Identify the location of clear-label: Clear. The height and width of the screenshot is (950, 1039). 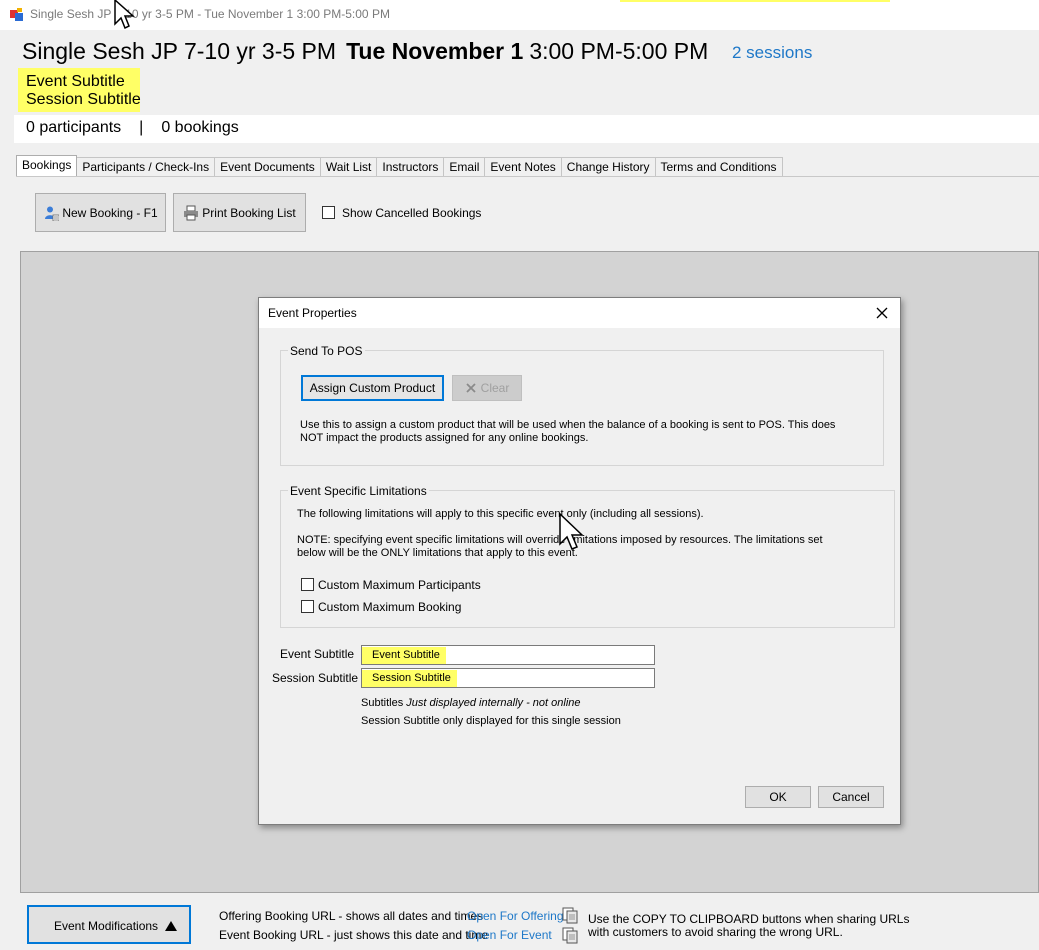
(495, 388).